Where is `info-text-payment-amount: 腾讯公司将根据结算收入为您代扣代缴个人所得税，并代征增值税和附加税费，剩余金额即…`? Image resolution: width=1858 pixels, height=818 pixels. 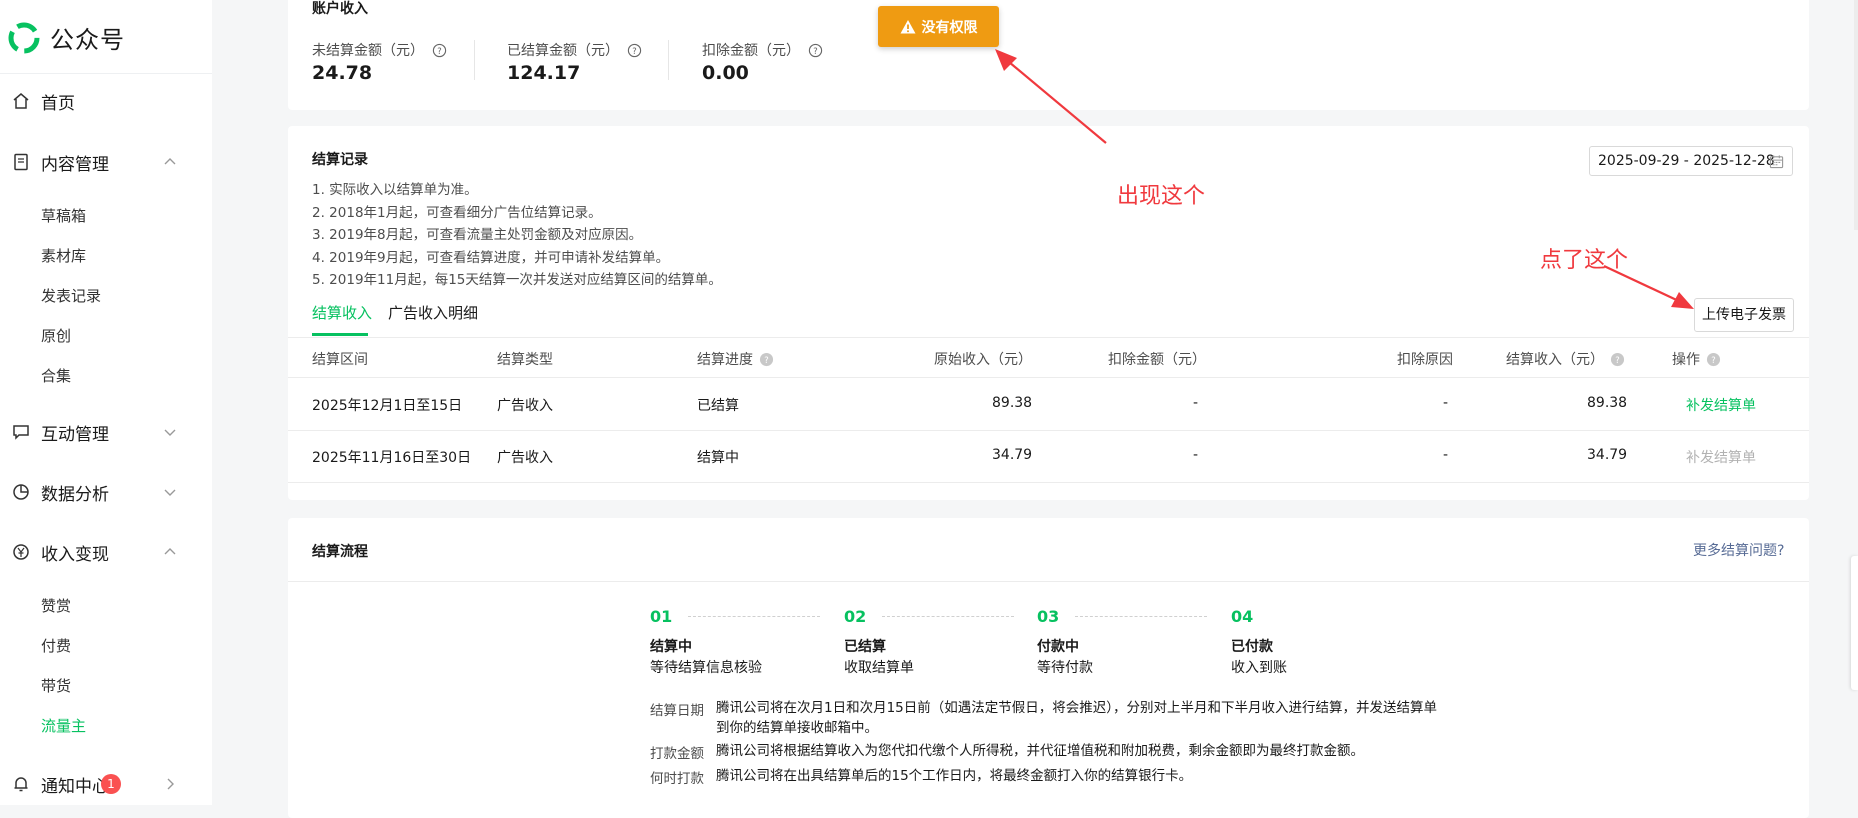 info-text-payment-amount: 腾讯公司将根据结算收入为您代扣代缴个人所得税，并代征增值税和附加税费，剩余金额即… is located at coordinates (1040, 751).